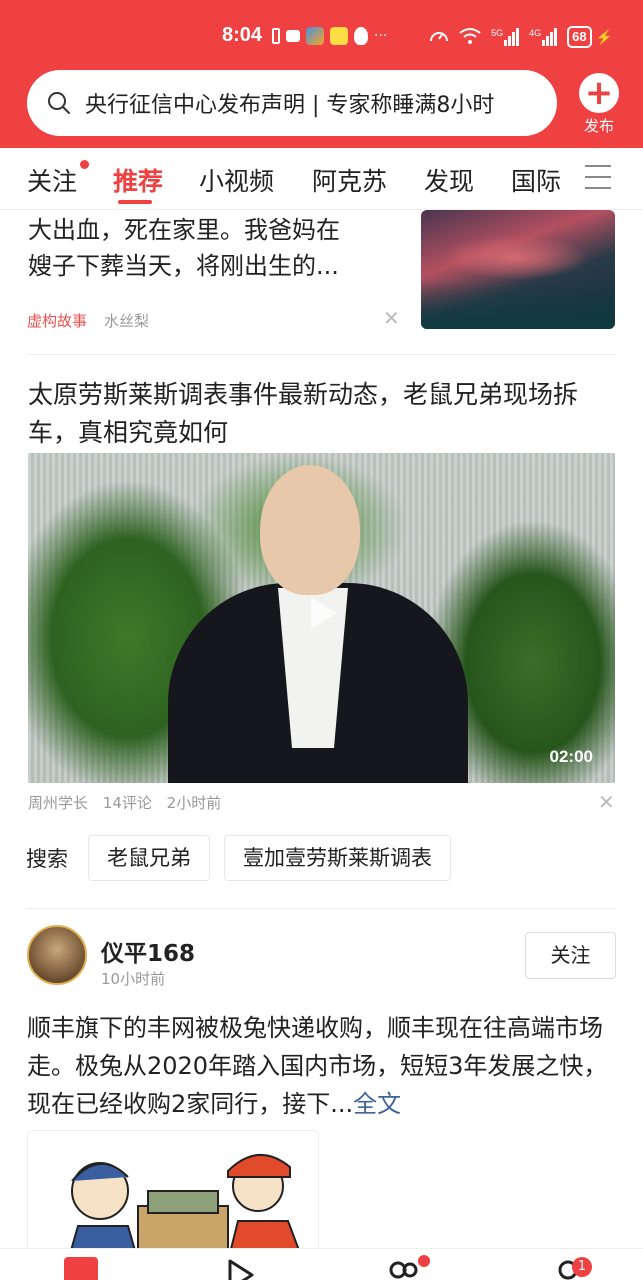 The image size is (643, 1280). What do you see at coordinates (310, 530) in the screenshot?
I see `video-person-head` at bounding box center [310, 530].